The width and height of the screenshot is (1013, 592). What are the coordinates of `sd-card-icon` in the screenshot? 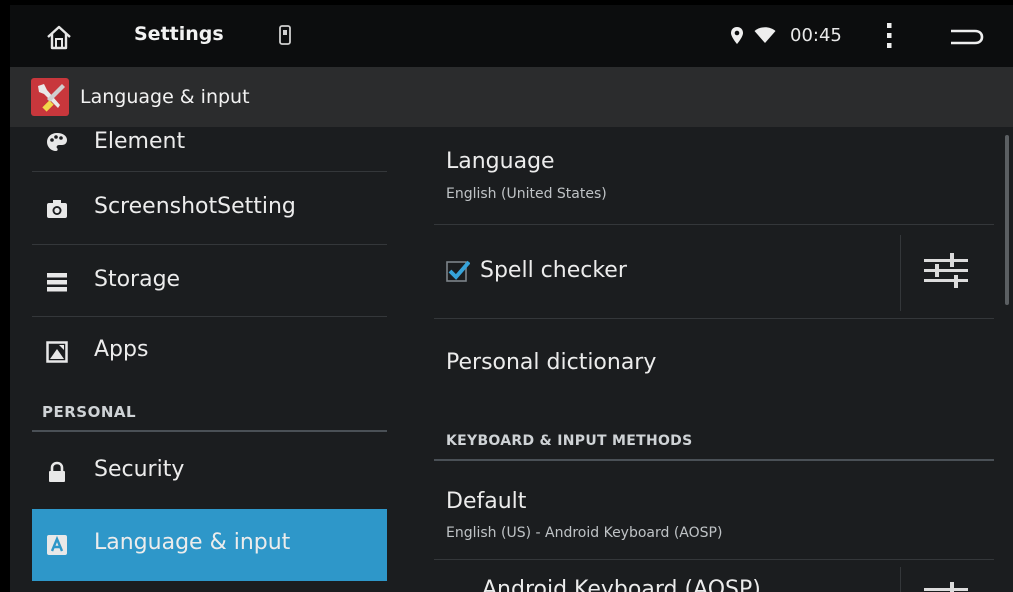 It's located at (285, 35).